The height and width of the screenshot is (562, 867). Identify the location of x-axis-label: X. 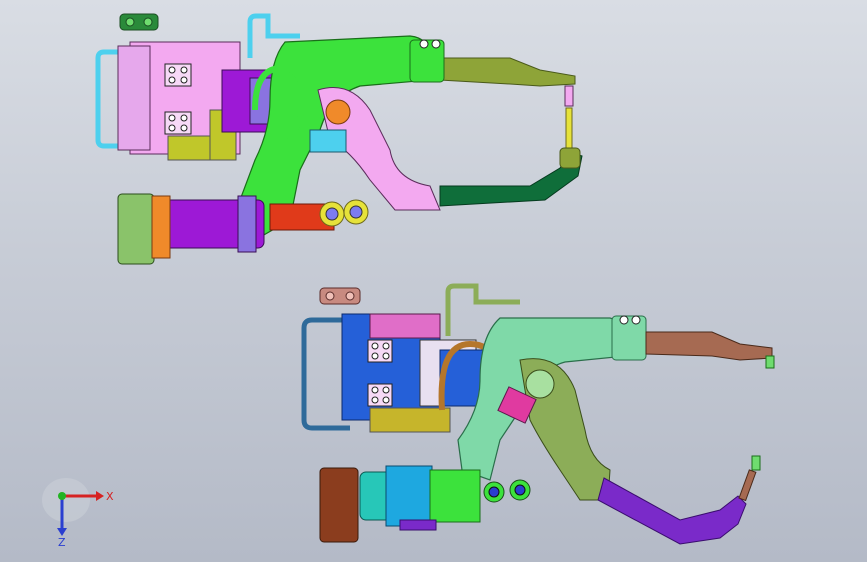
(110, 496).